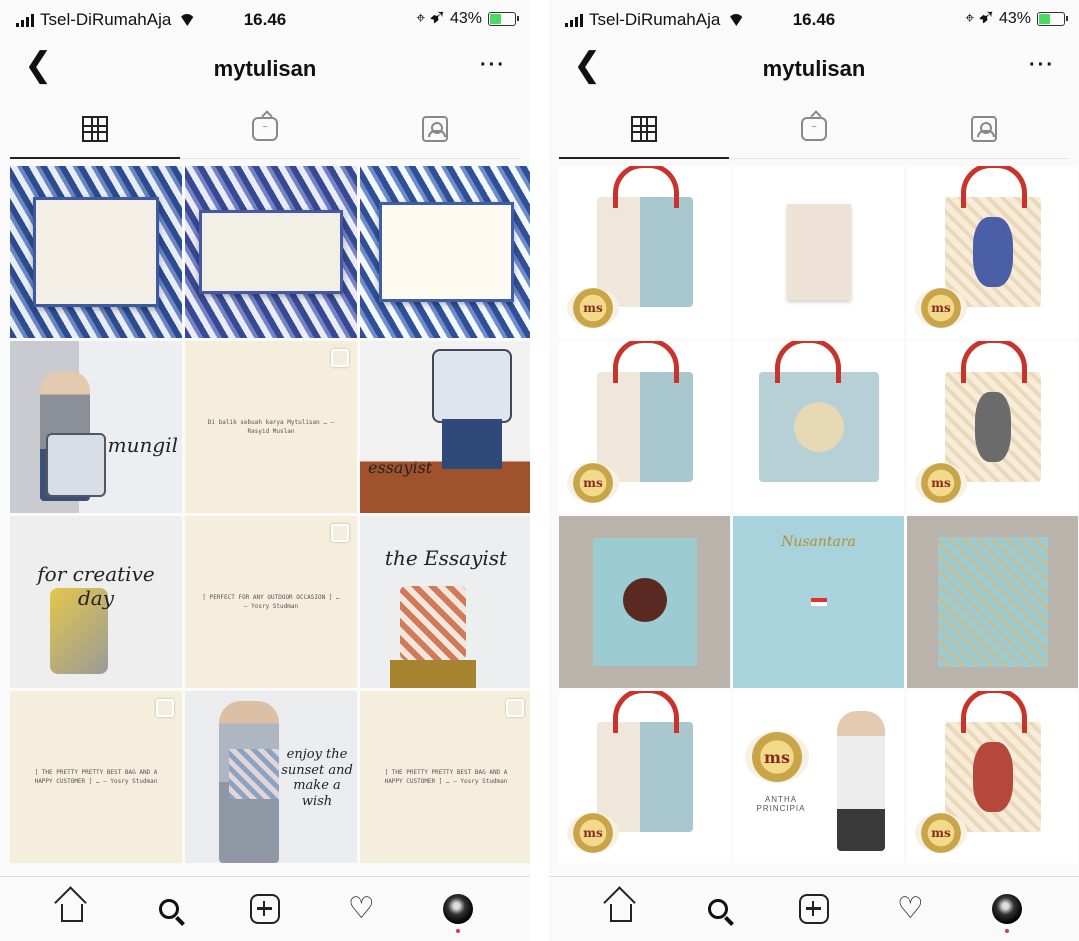  What do you see at coordinates (96, 427) in the screenshot?
I see `post-thumbnail: mungil` at bounding box center [96, 427].